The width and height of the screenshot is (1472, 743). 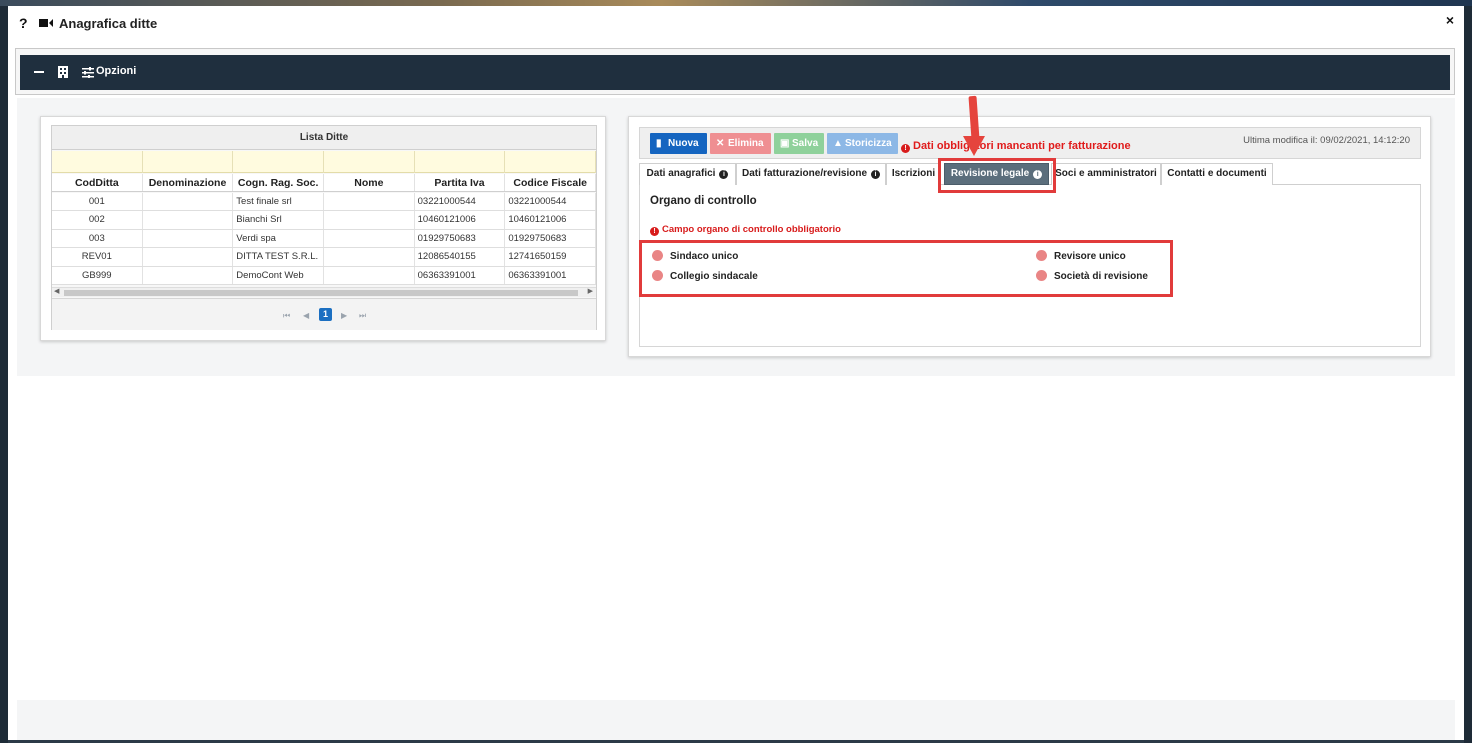 What do you see at coordinates (551, 162) in the screenshot?
I see `filter-cell-codice-fiscale` at bounding box center [551, 162].